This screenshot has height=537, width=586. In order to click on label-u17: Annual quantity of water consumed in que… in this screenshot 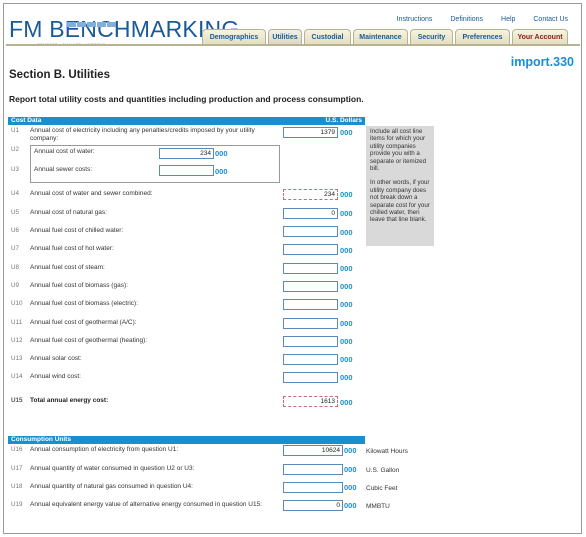, I will do `click(112, 468)`.